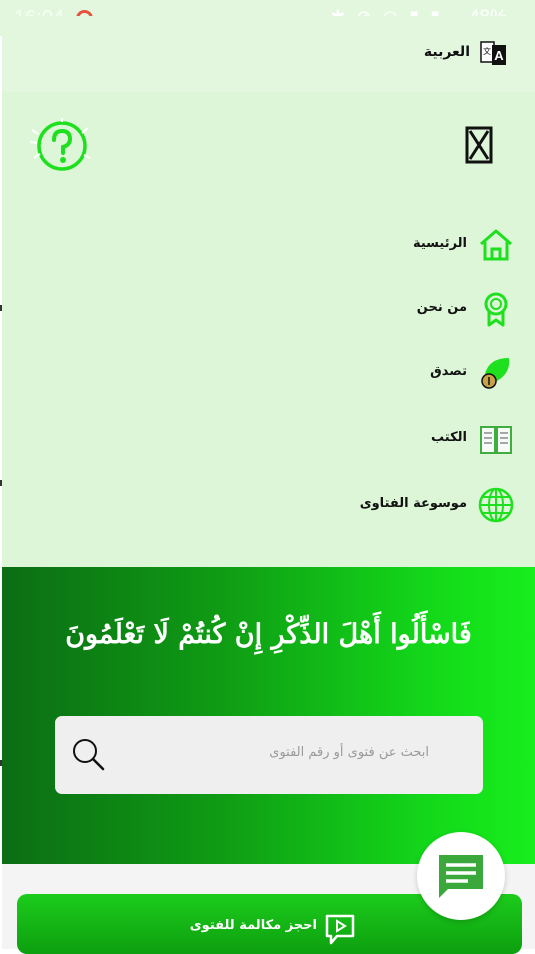 This screenshot has height=954, width=535. Describe the element at coordinates (439, 243) in the screenshot. I see `menu-label-home: الرئيسية` at that location.